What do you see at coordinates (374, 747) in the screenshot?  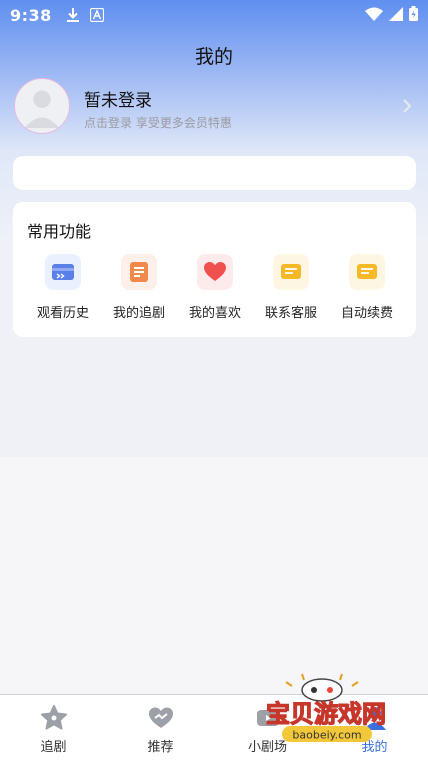 I see `nav-label: 我的` at bounding box center [374, 747].